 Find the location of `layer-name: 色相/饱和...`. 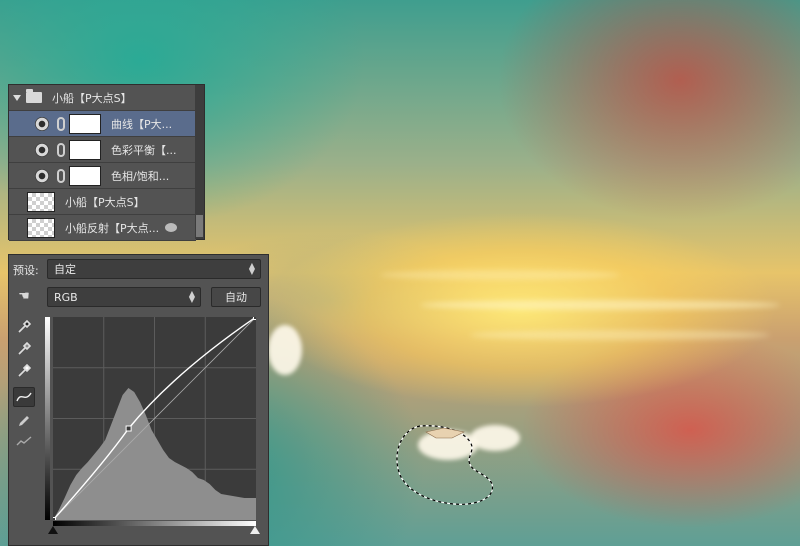

layer-name: 色相/饱和... is located at coordinates (140, 176).